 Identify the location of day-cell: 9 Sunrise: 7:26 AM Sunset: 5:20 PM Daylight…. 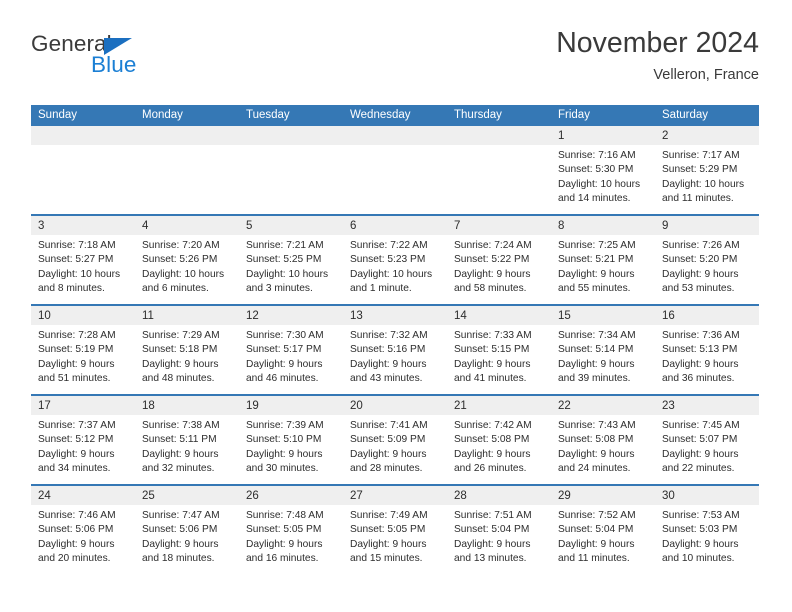
(707, 260).